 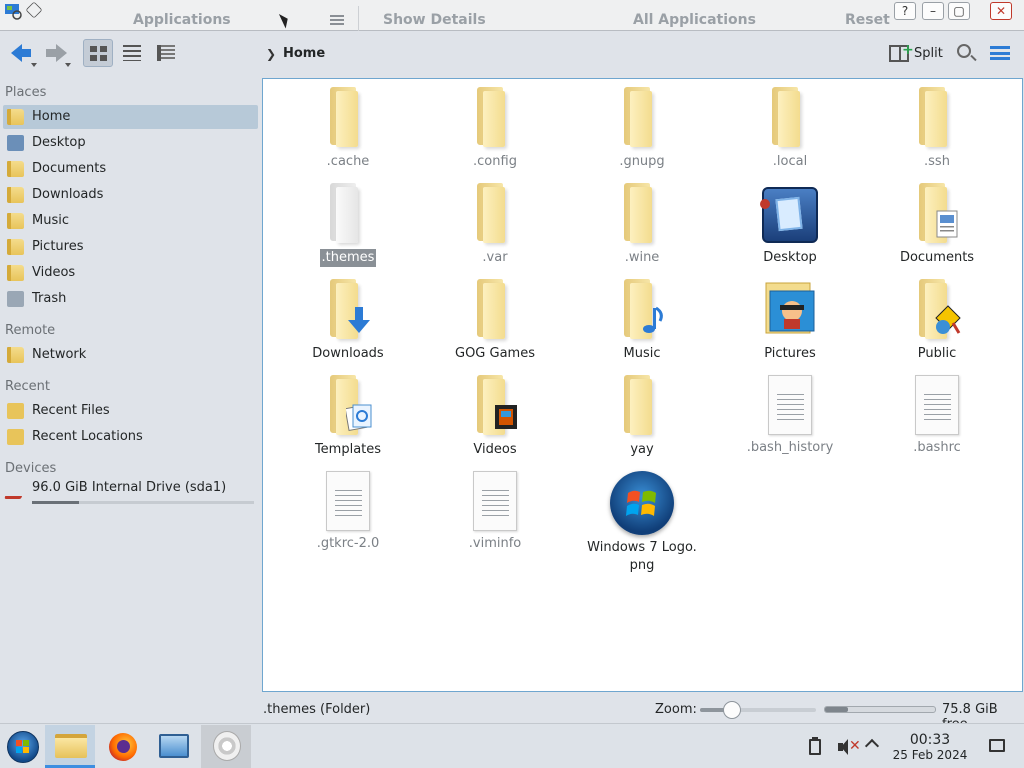 I want to click on sidebar-item-trash: Trash, so click(x=130, y=299).